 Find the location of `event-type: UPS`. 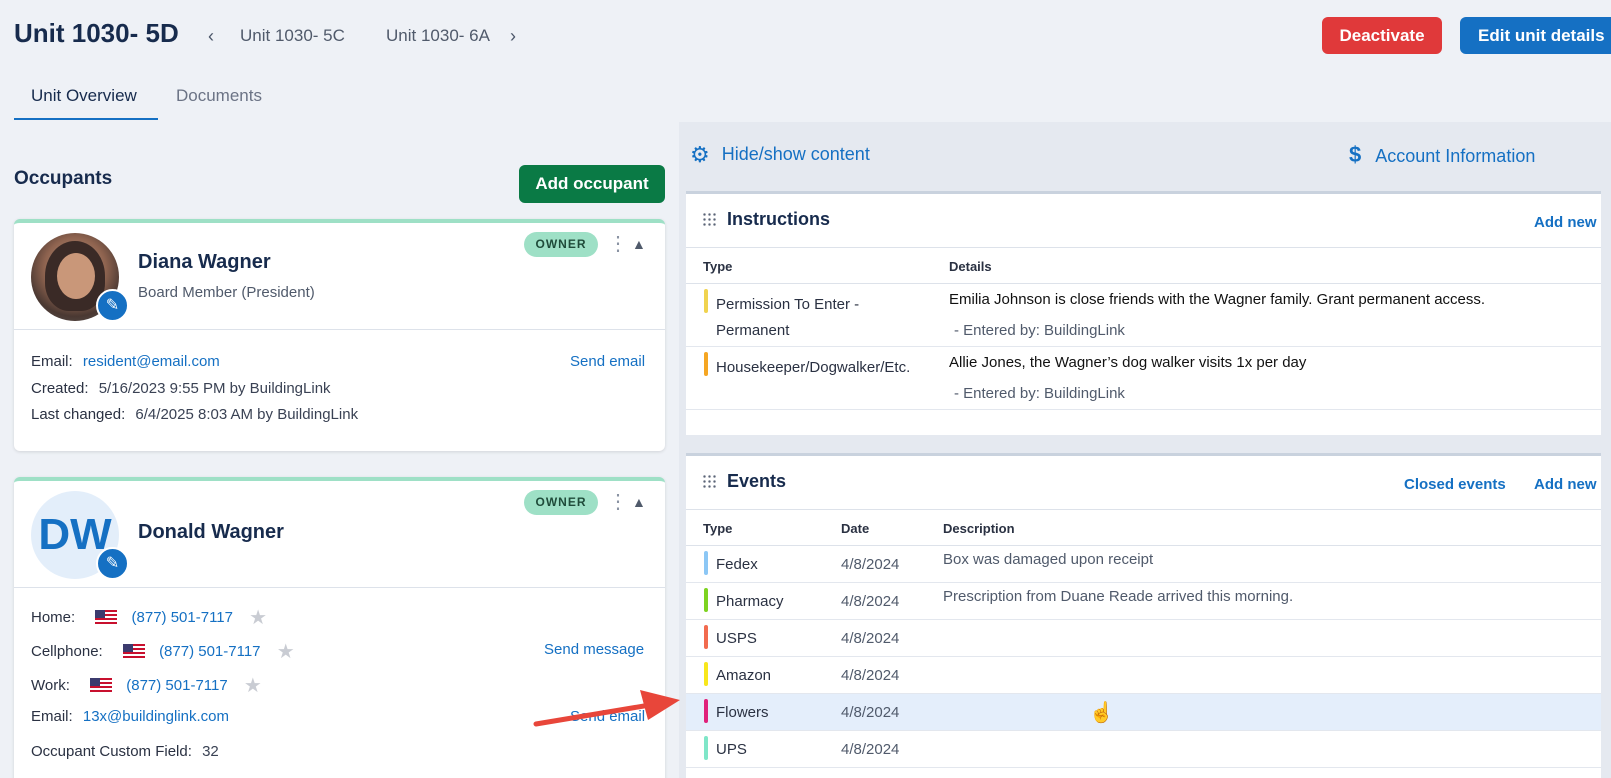

event-type: UPS is located at coordinates (731, 749).